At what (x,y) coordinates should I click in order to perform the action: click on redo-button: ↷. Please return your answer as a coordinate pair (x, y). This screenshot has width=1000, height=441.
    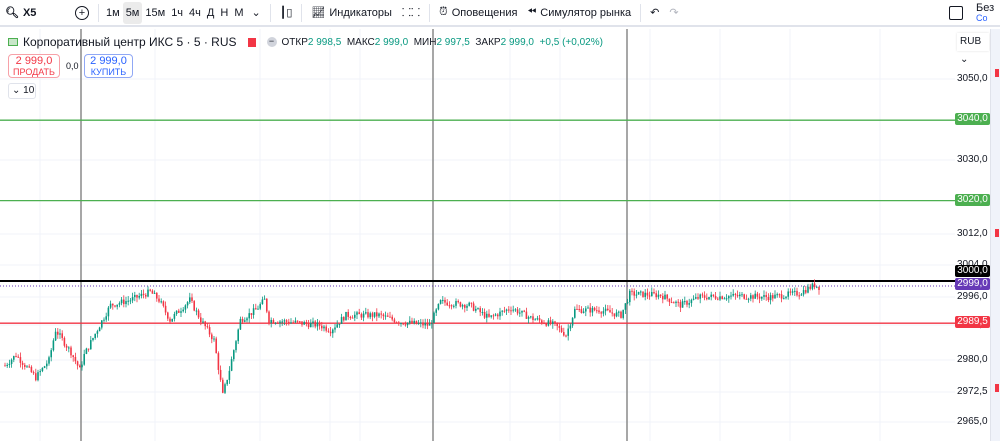
    Looking at the image, I should click on (673, 13).